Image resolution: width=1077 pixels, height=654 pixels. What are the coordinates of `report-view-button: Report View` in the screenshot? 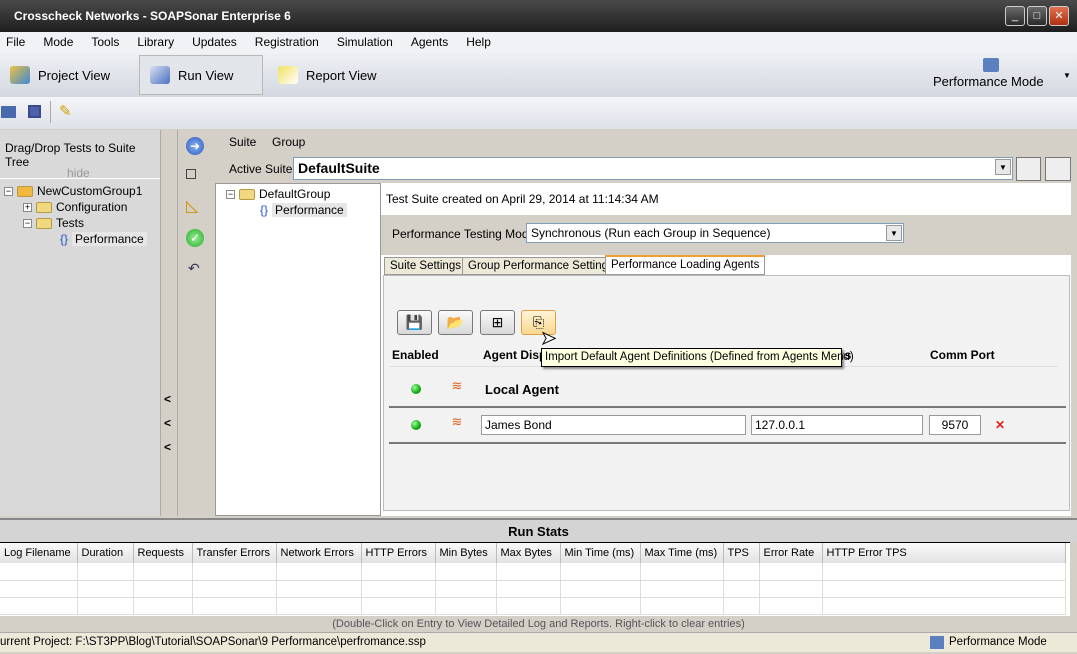 It's located at (327, 75).